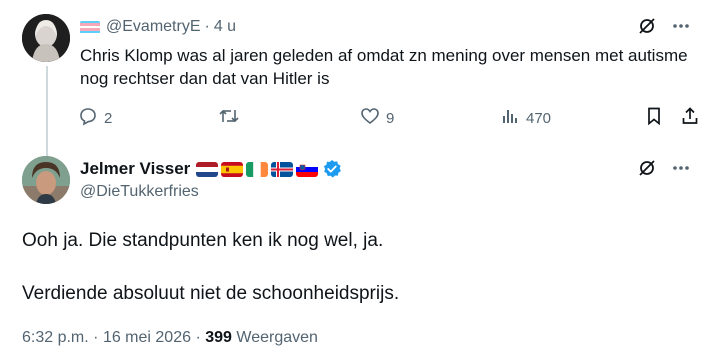  What do you see at coordinates (664, 26) in the screenshot?
I see `reply-top-actions` at bounding box center [664, 26].